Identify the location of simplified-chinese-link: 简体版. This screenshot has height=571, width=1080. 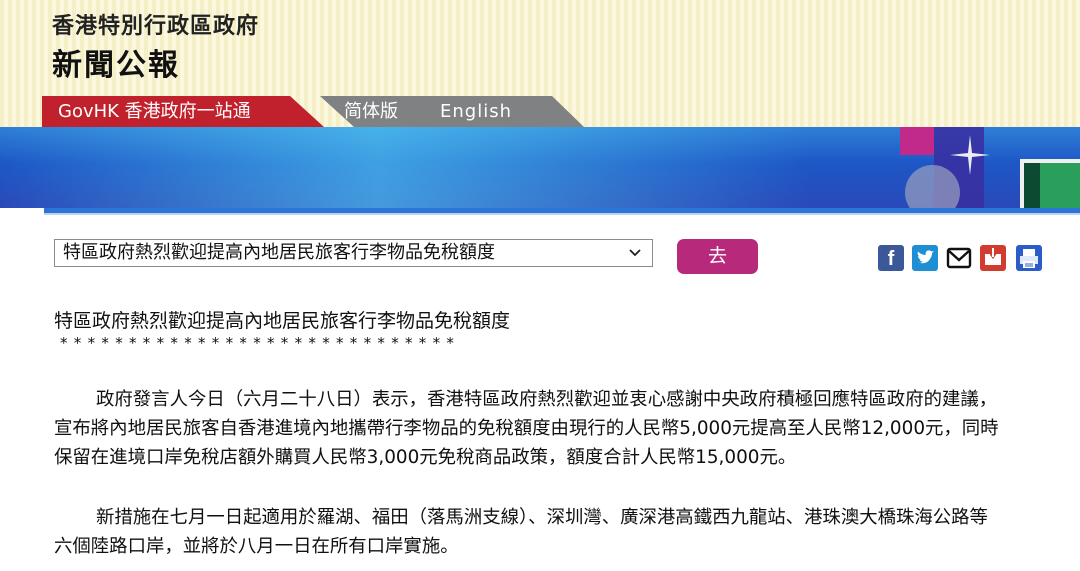
(371, 111).